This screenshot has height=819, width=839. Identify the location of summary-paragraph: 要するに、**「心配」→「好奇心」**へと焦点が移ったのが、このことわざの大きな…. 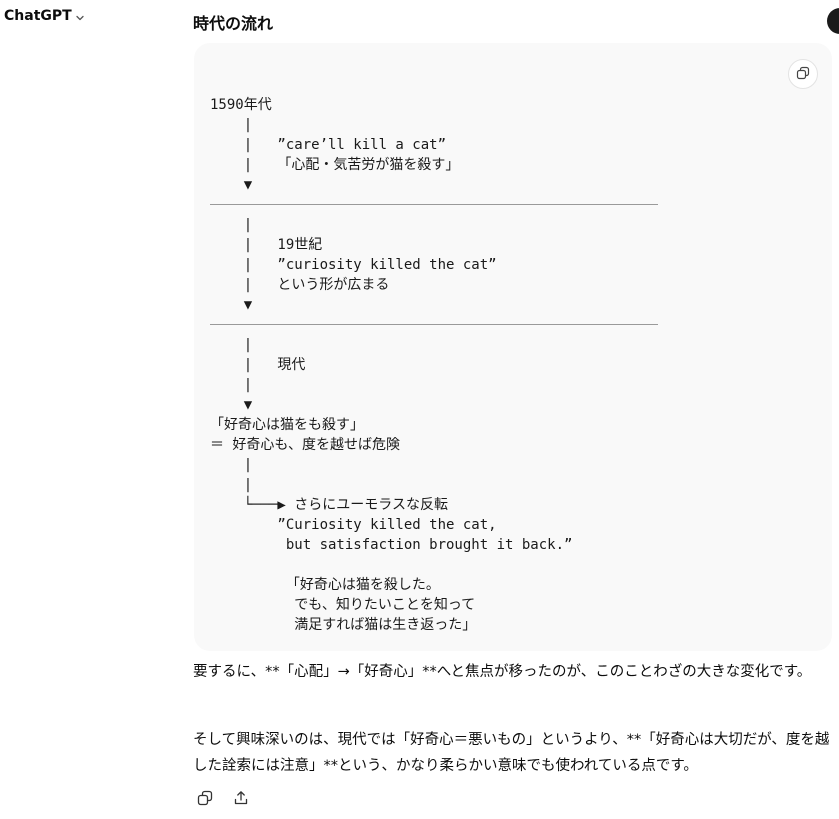
(502, 672).